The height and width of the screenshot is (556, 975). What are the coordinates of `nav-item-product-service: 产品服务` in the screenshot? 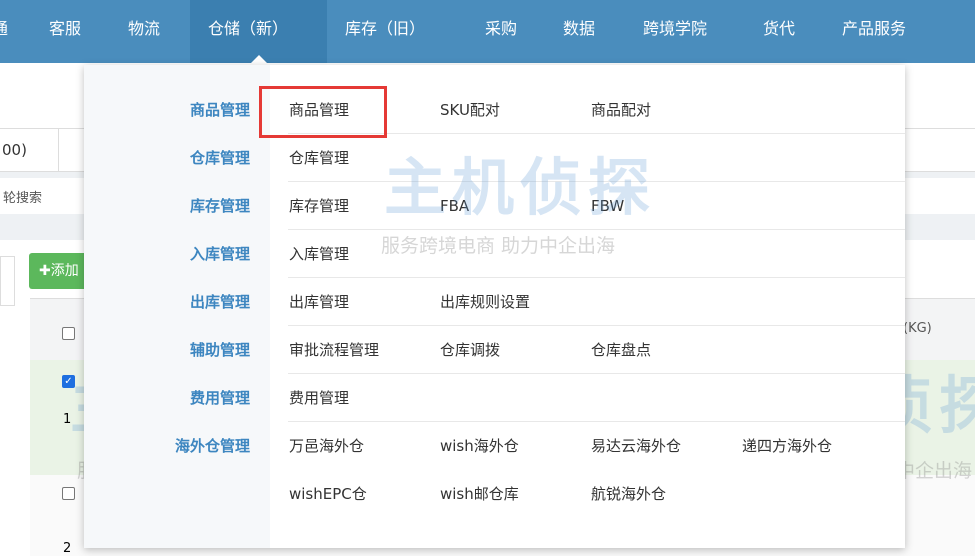 It's located at (874, 31).